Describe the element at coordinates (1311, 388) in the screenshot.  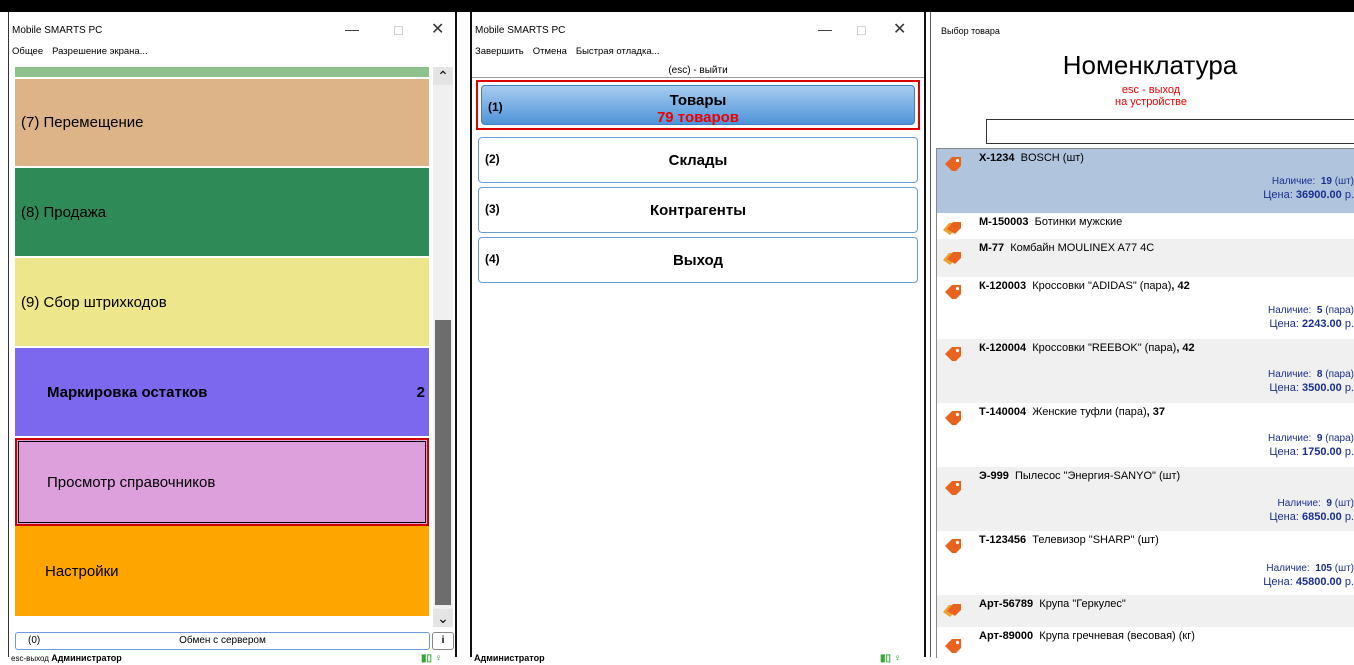
I see `item-price: Цена: 3500.00 р.` at that location.